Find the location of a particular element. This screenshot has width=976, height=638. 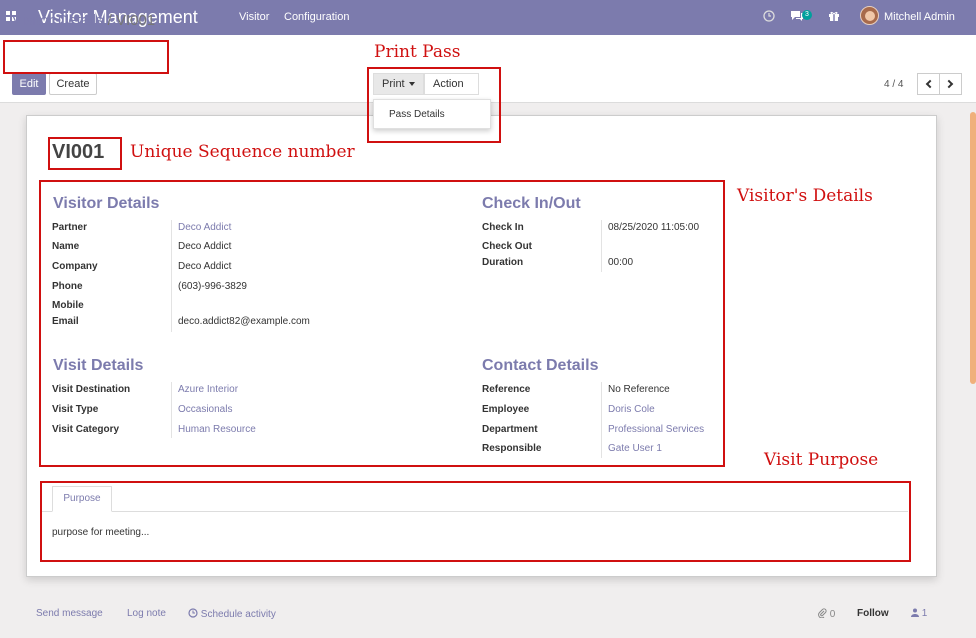

annotation-visit-purpose: Visit Purpose is located at coordinates (821, 460).